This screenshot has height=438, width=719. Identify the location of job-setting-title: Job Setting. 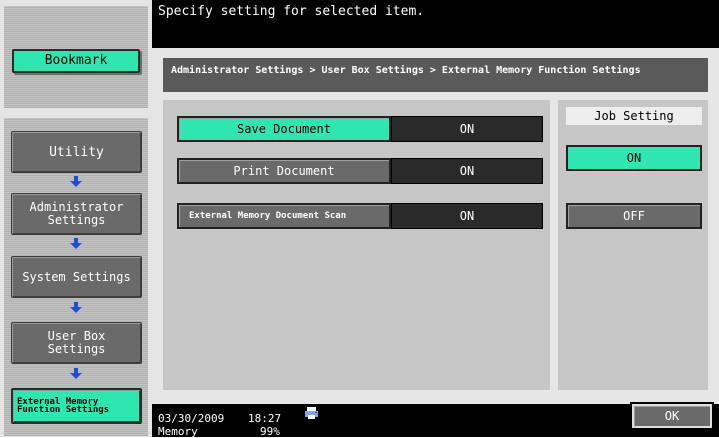
(634, 116).